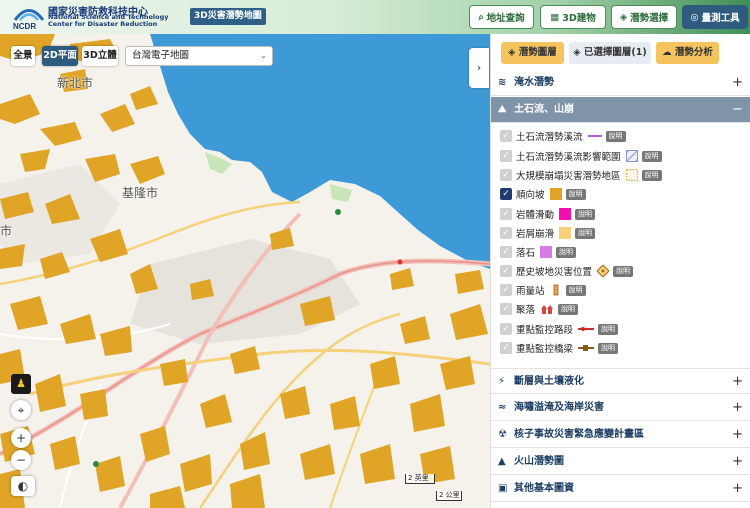 The image size is (750, 508). Describe the element at coordinates (21, 410) in the screenshot. I see `locate-icon: ⌖` at that location.